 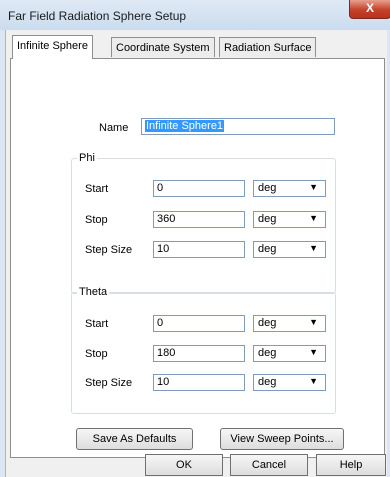 I want to click on tab-label: Infinite Sphere, so click(x=52, y=46).